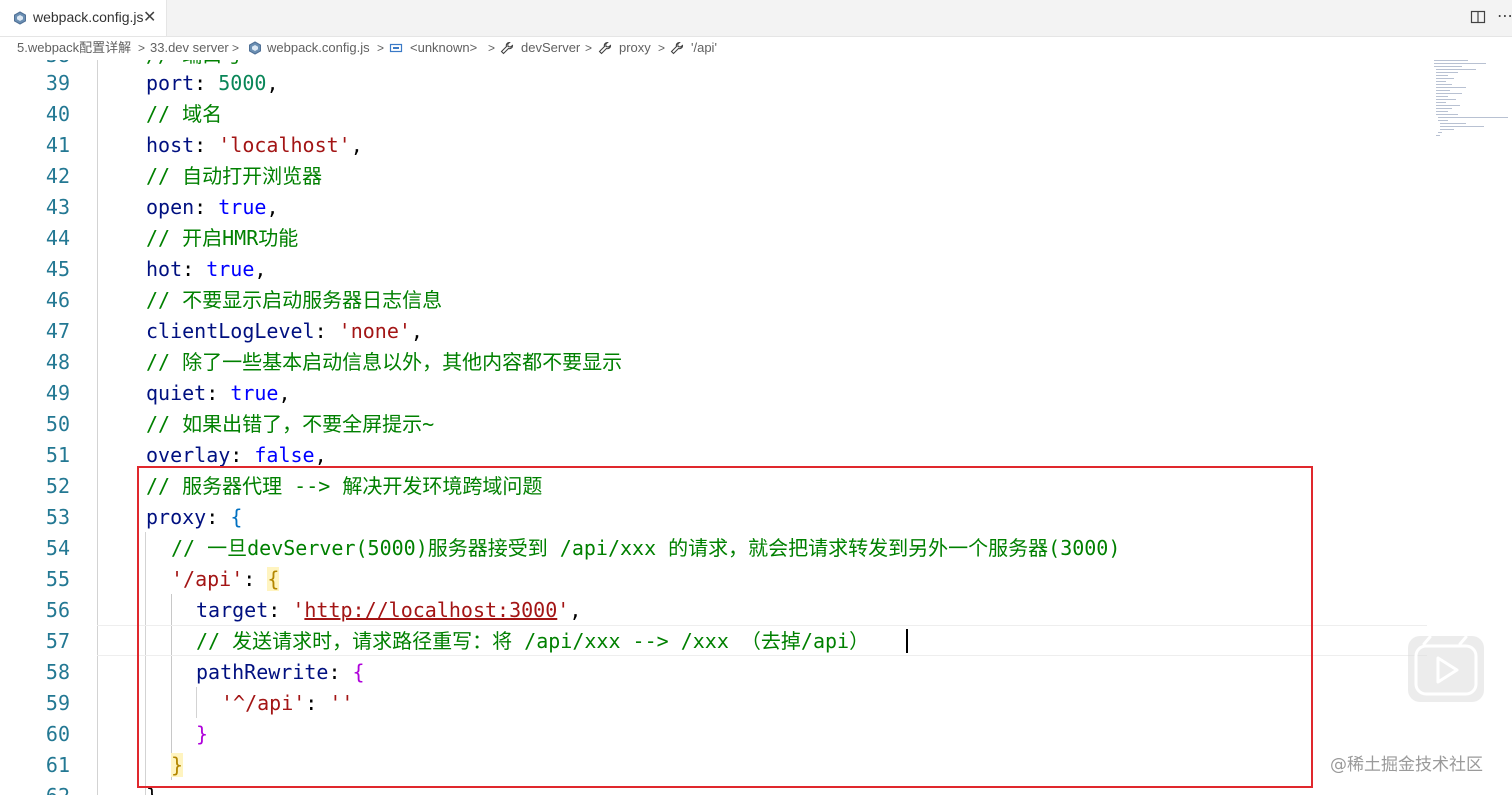 The width and height of the screenshot is (1512, 795). Describe the element at coordinates (57, 176) in the screenshot. I see `line-number: 42` at that location.